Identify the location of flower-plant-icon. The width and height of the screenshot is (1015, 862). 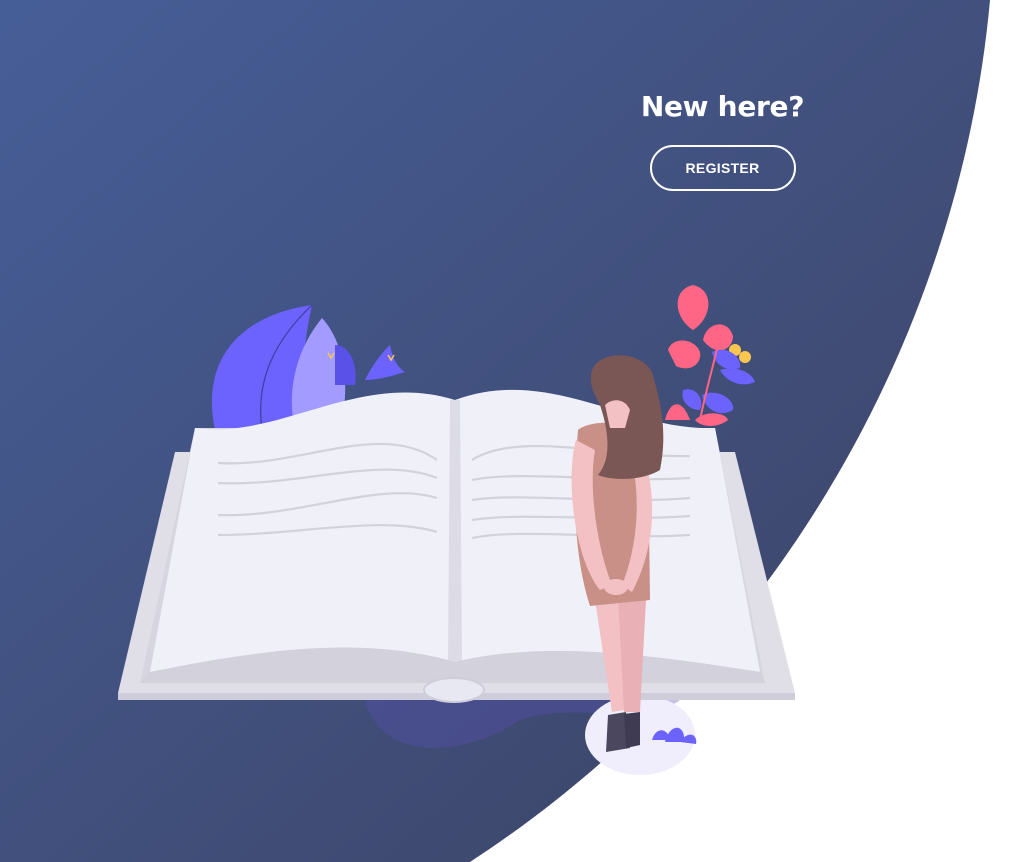
(710, 355).